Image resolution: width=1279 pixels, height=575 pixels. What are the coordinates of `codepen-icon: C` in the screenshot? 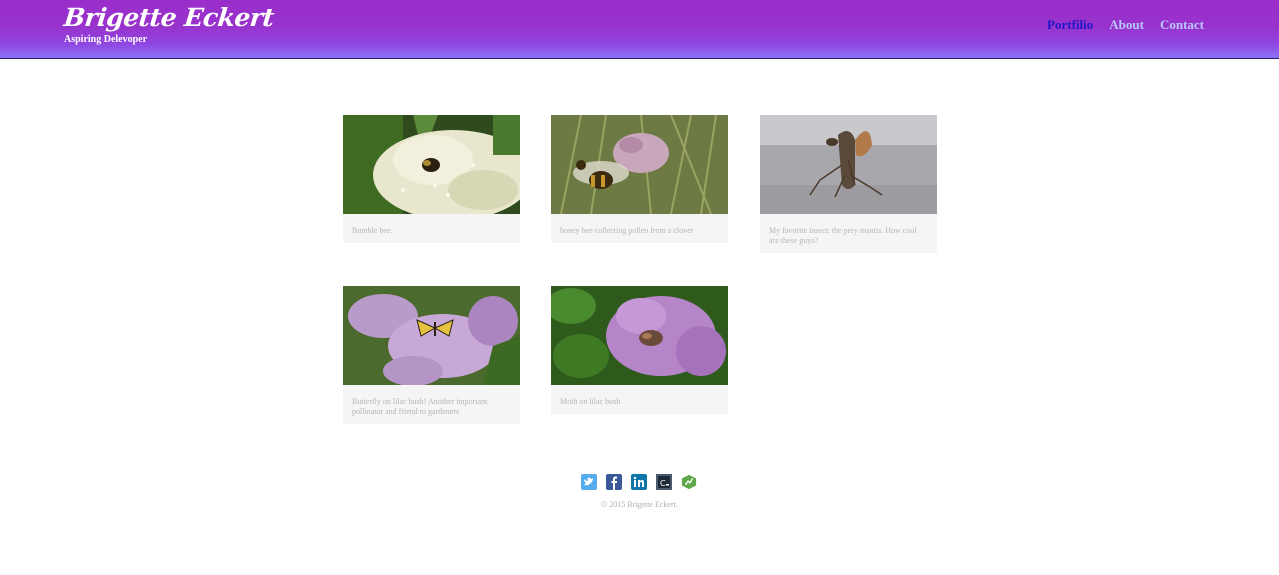 It's located at (664, 482).